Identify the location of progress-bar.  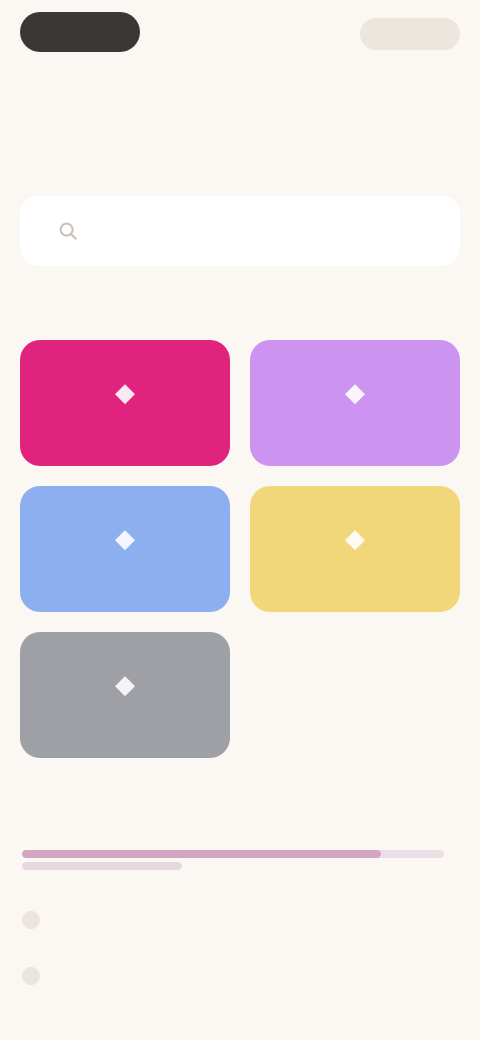
(233, 854).